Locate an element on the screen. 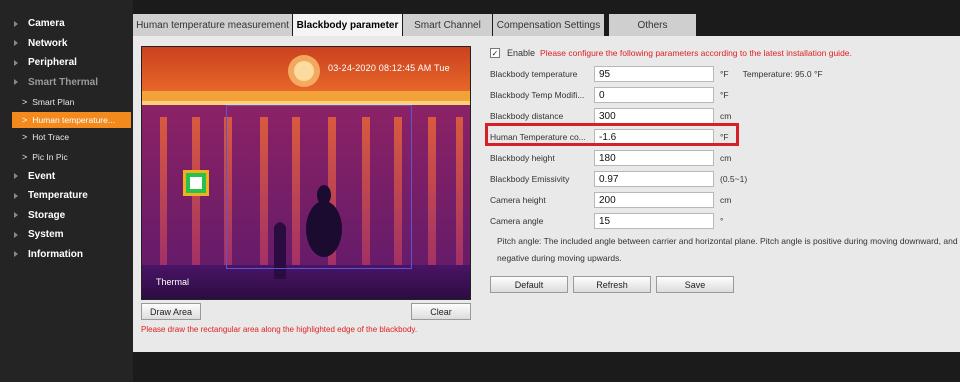  enable-checkbox: ✓ is located at coordinates (495, 53).